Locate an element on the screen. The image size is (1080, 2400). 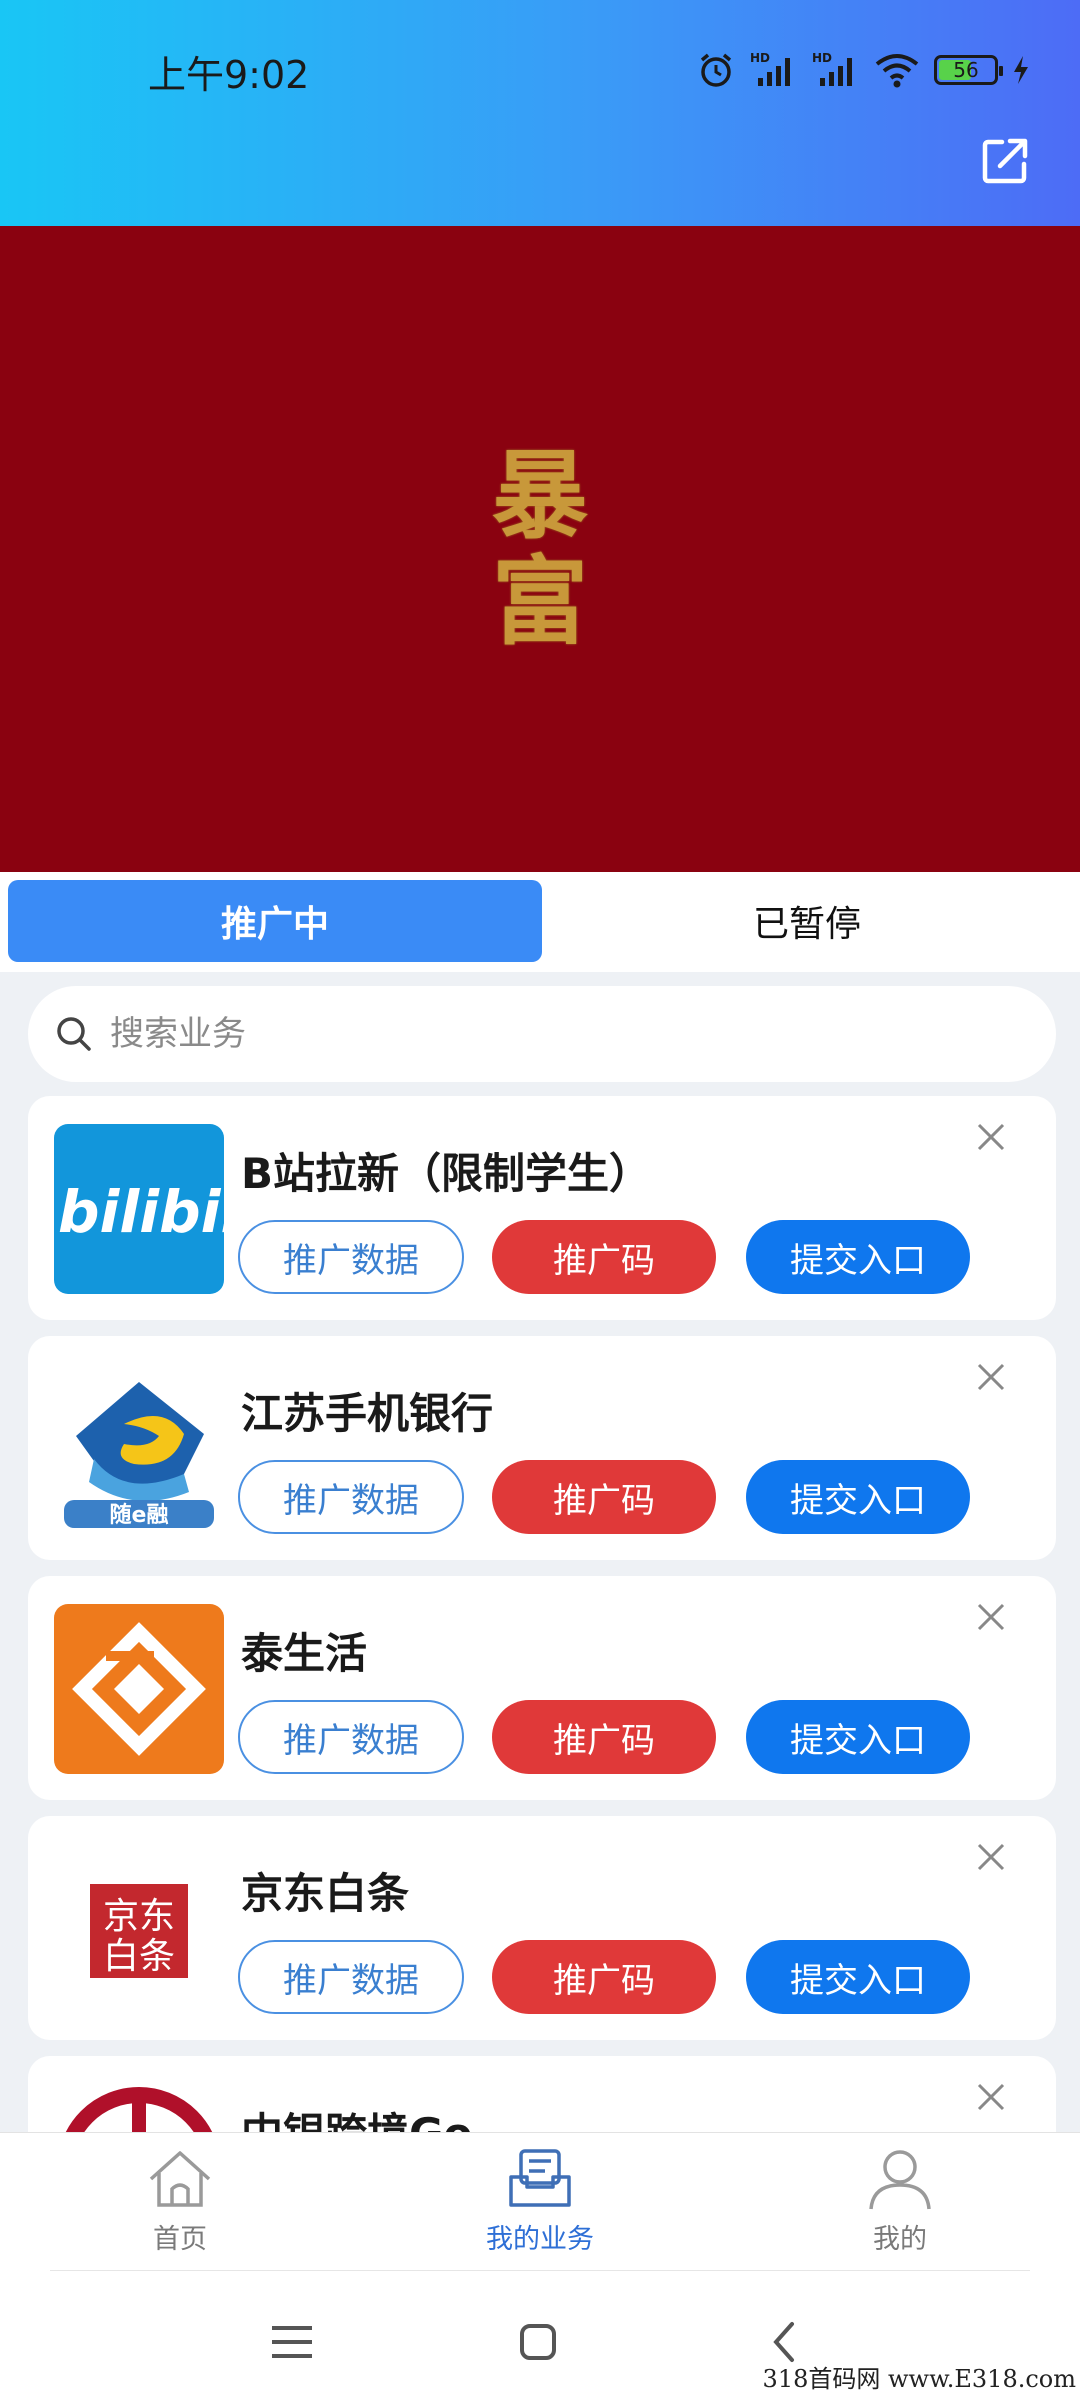
nav-me: 我的 is located at coordinates (900, 2207).